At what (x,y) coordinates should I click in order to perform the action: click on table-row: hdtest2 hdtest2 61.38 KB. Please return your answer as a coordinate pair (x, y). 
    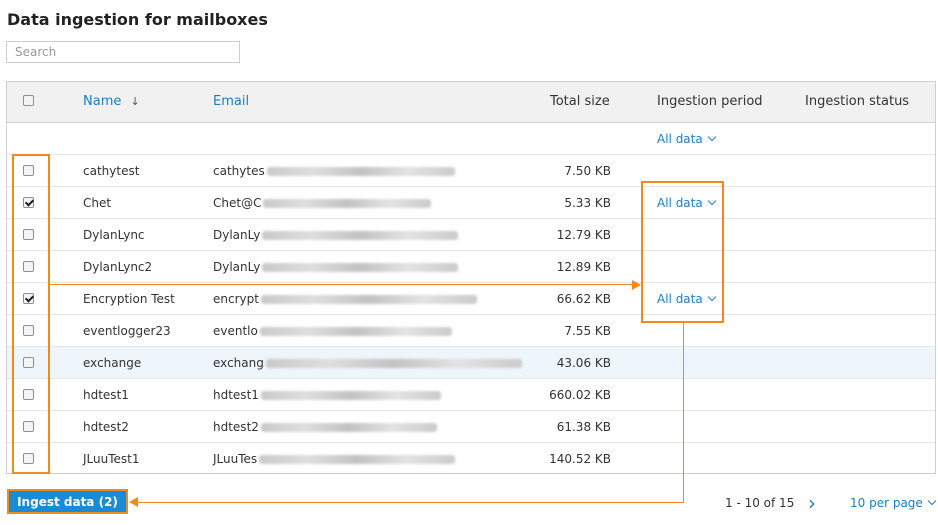
    Looking at the image, I should click on (471, 426).